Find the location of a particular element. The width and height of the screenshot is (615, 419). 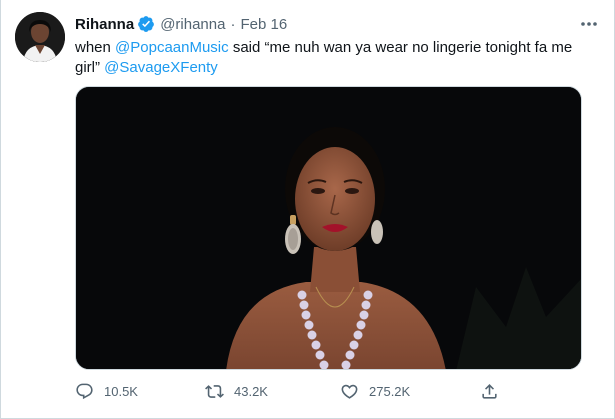

retweet-button: 43.2K is located at coordinates (236, 391).